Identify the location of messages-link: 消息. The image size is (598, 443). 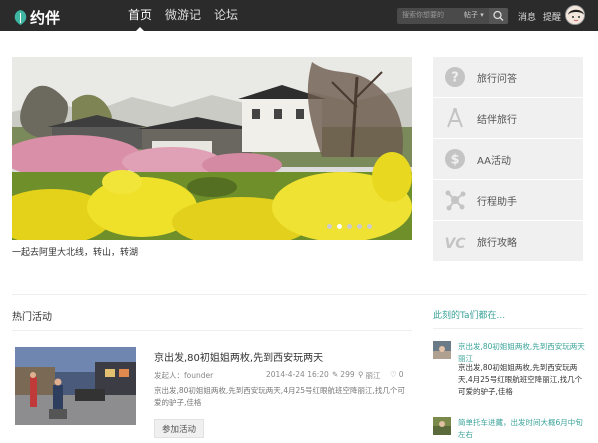
(527, 16).